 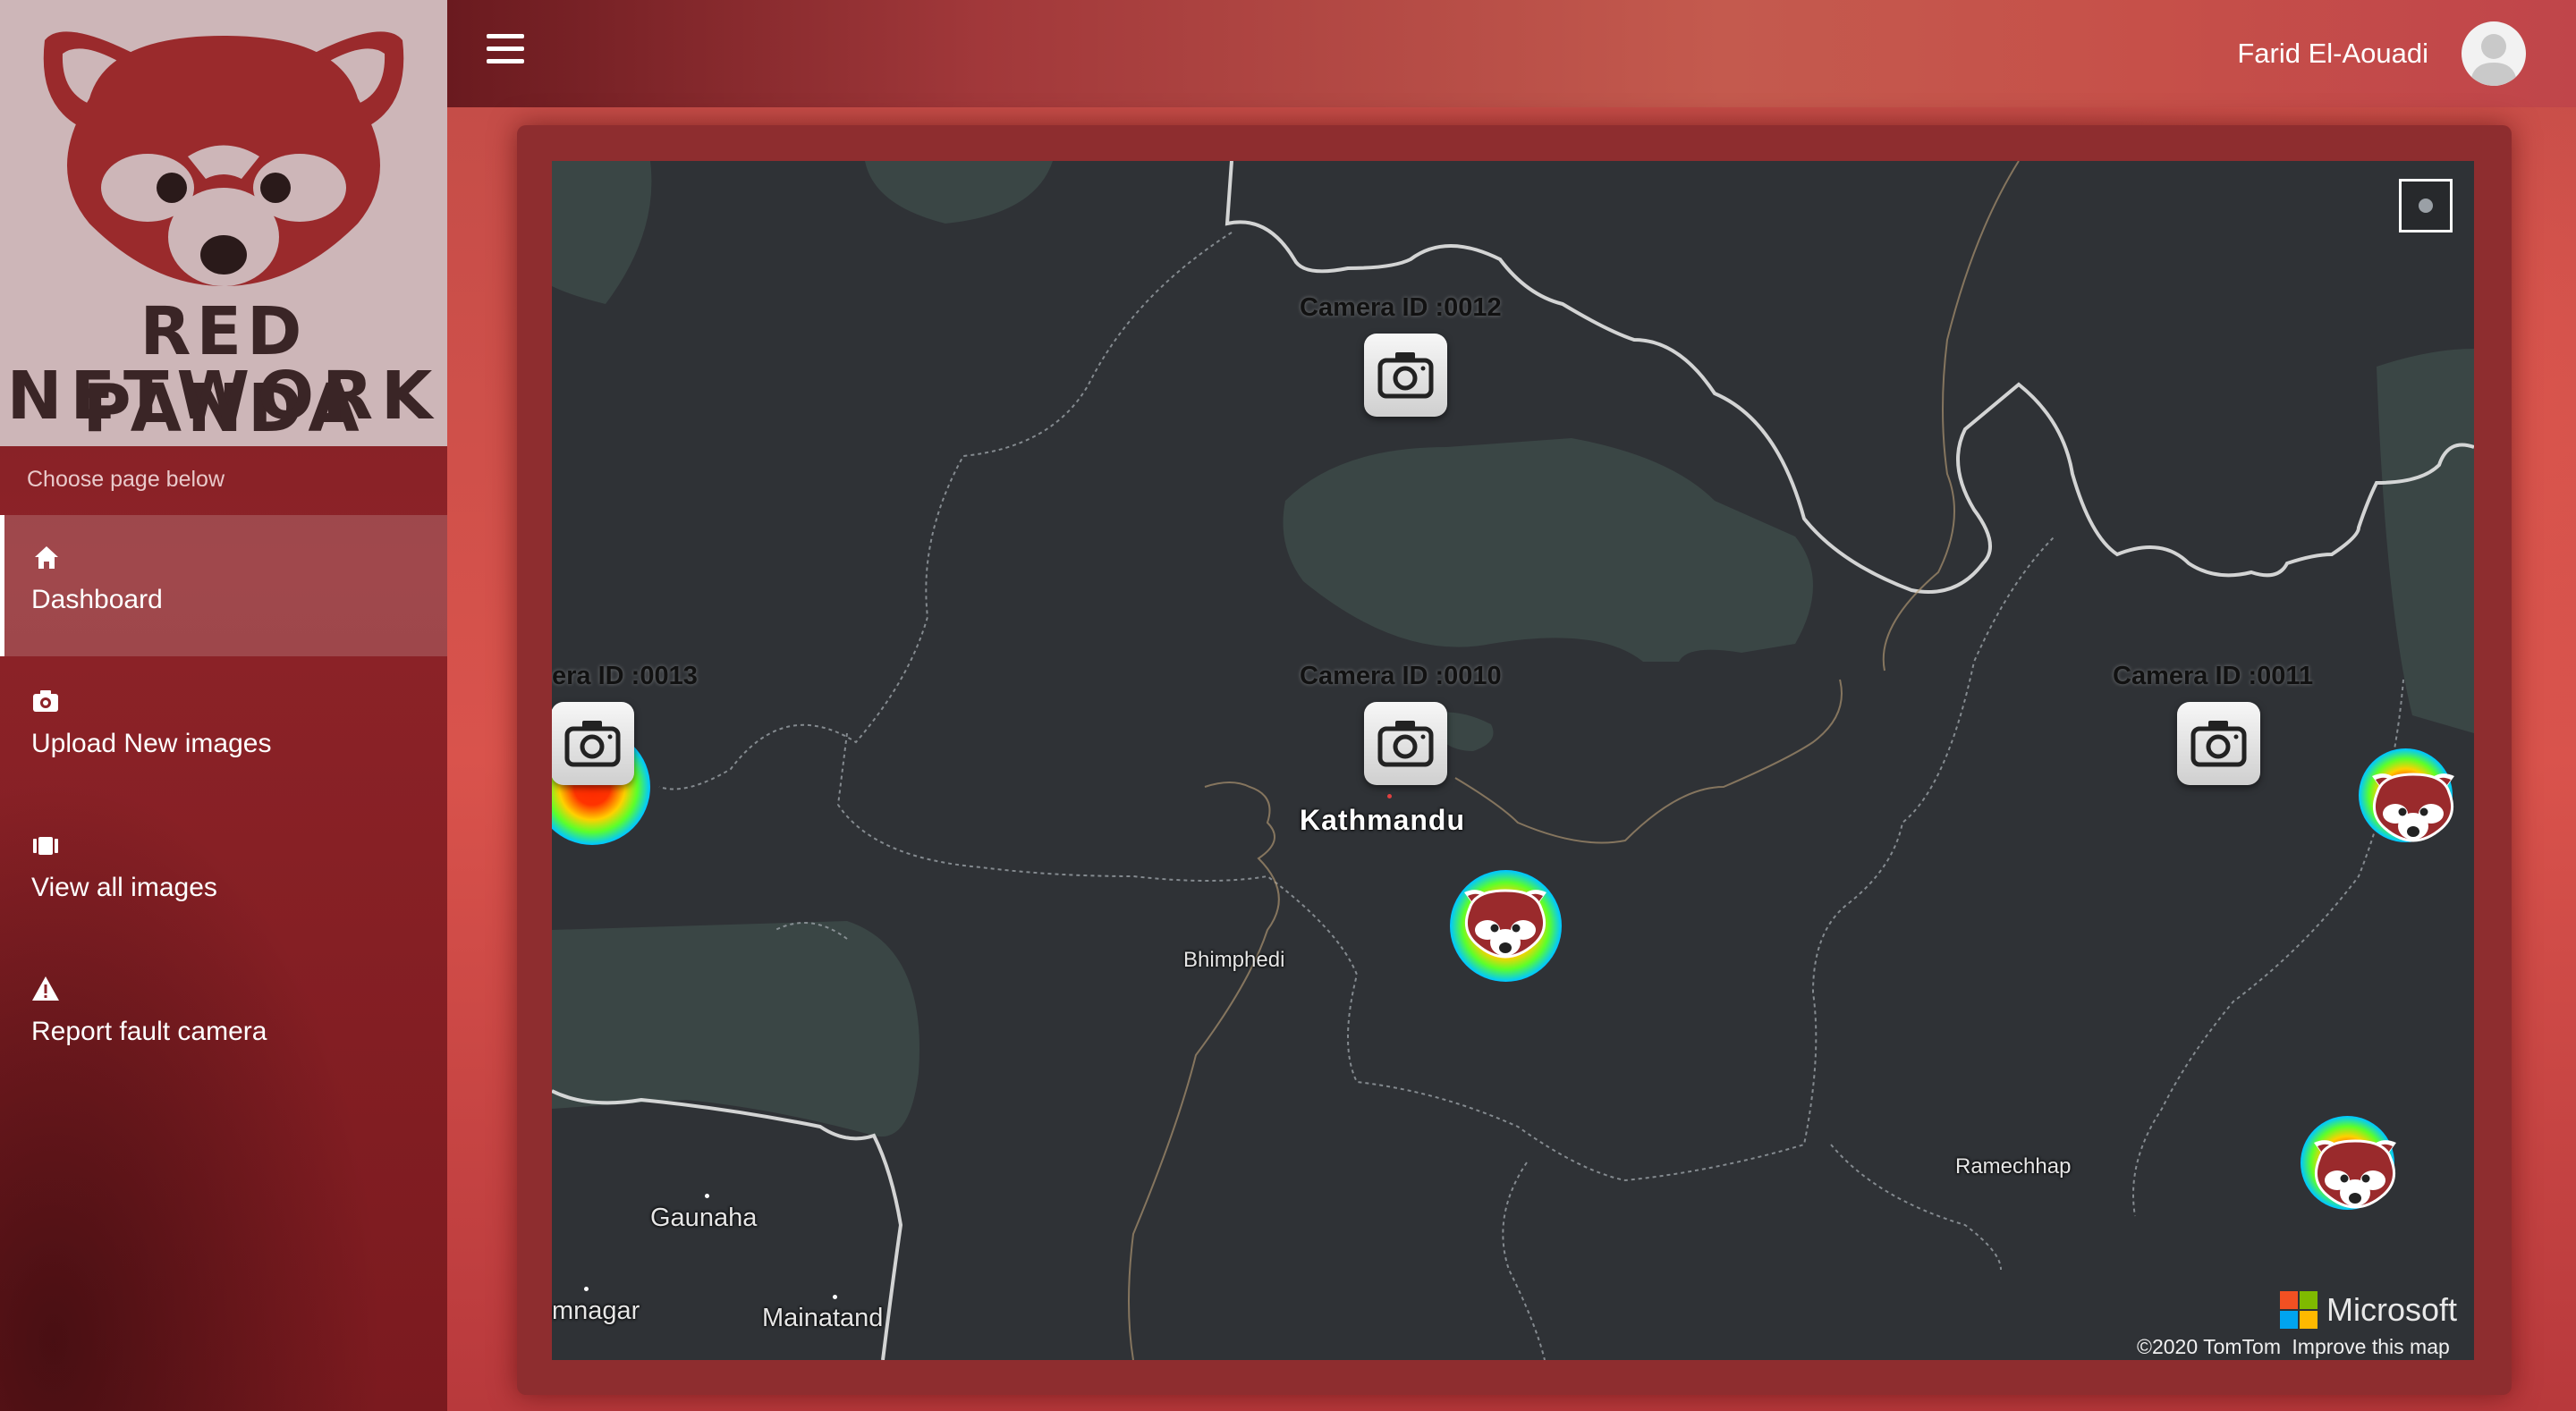 What do you see at coordinates (223, 158) in the screenshot?
I see `red-panda-logo-icon` at bounding box center [223, 158].